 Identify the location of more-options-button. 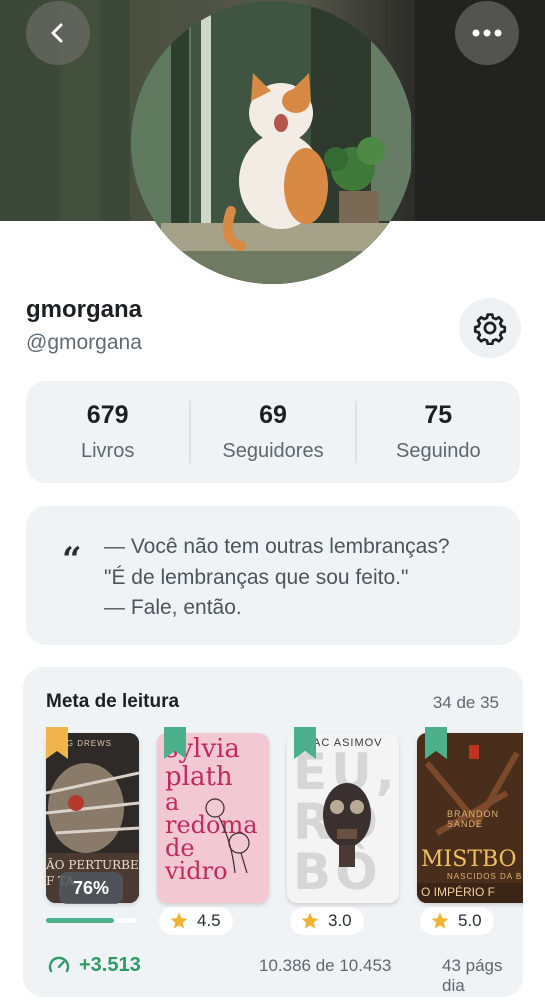
(487, 33).